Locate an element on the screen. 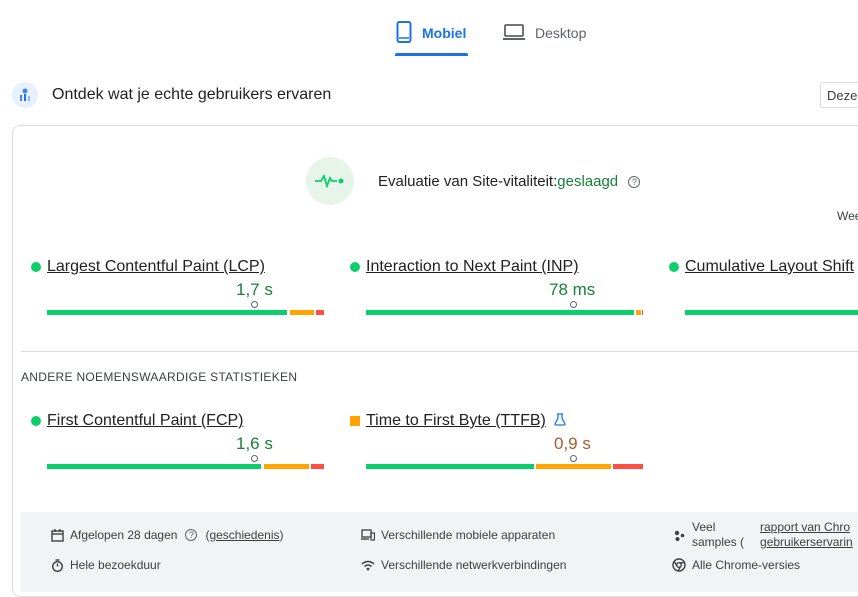 This screenshot has height=597, width=858. metric-cls-link: Cumulative Layout Shift is located at coordinates (769, 267).